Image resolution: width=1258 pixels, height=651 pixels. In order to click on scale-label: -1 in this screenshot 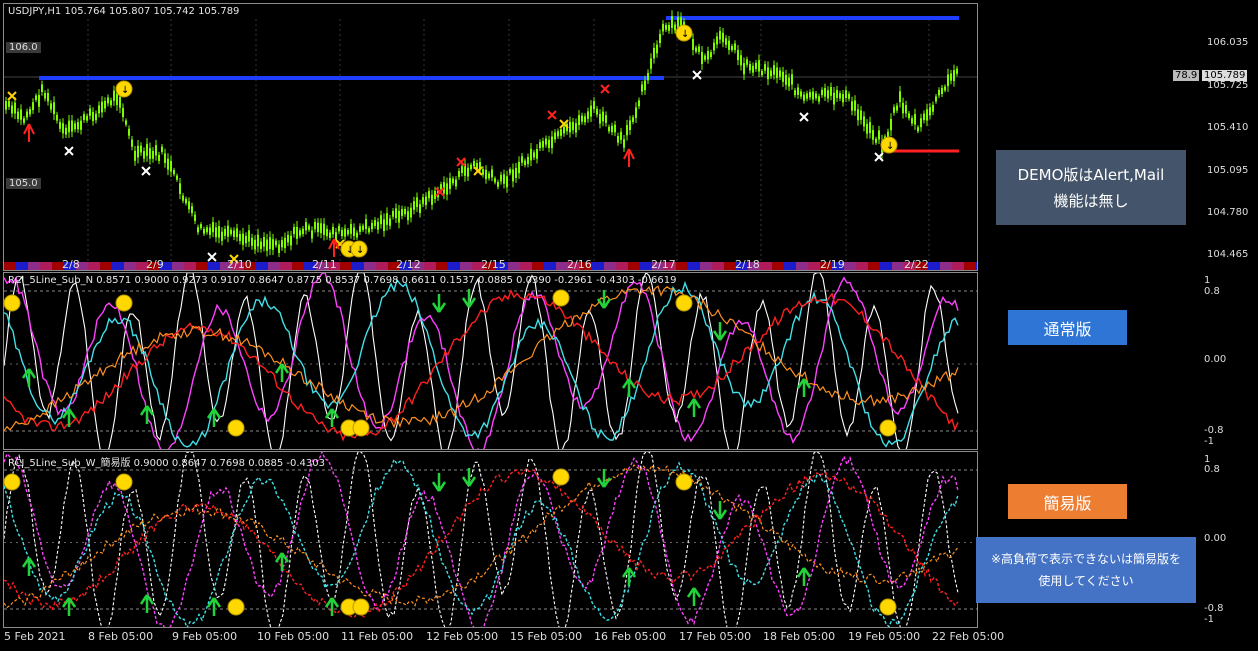, I will do `click(1209, 441)`.